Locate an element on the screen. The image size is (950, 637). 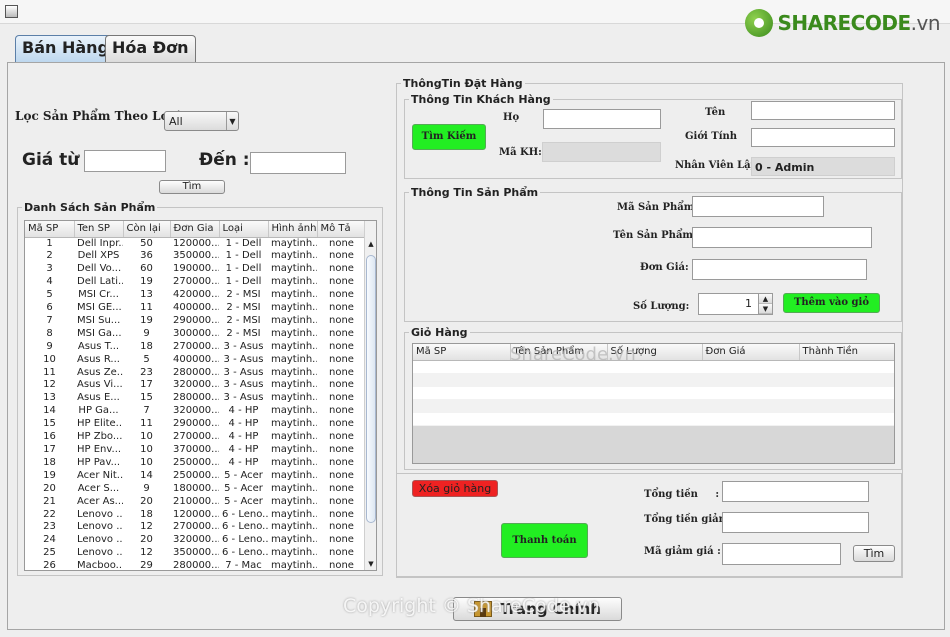
column-header: Đơn Giá is located at coordinates (751, 352).